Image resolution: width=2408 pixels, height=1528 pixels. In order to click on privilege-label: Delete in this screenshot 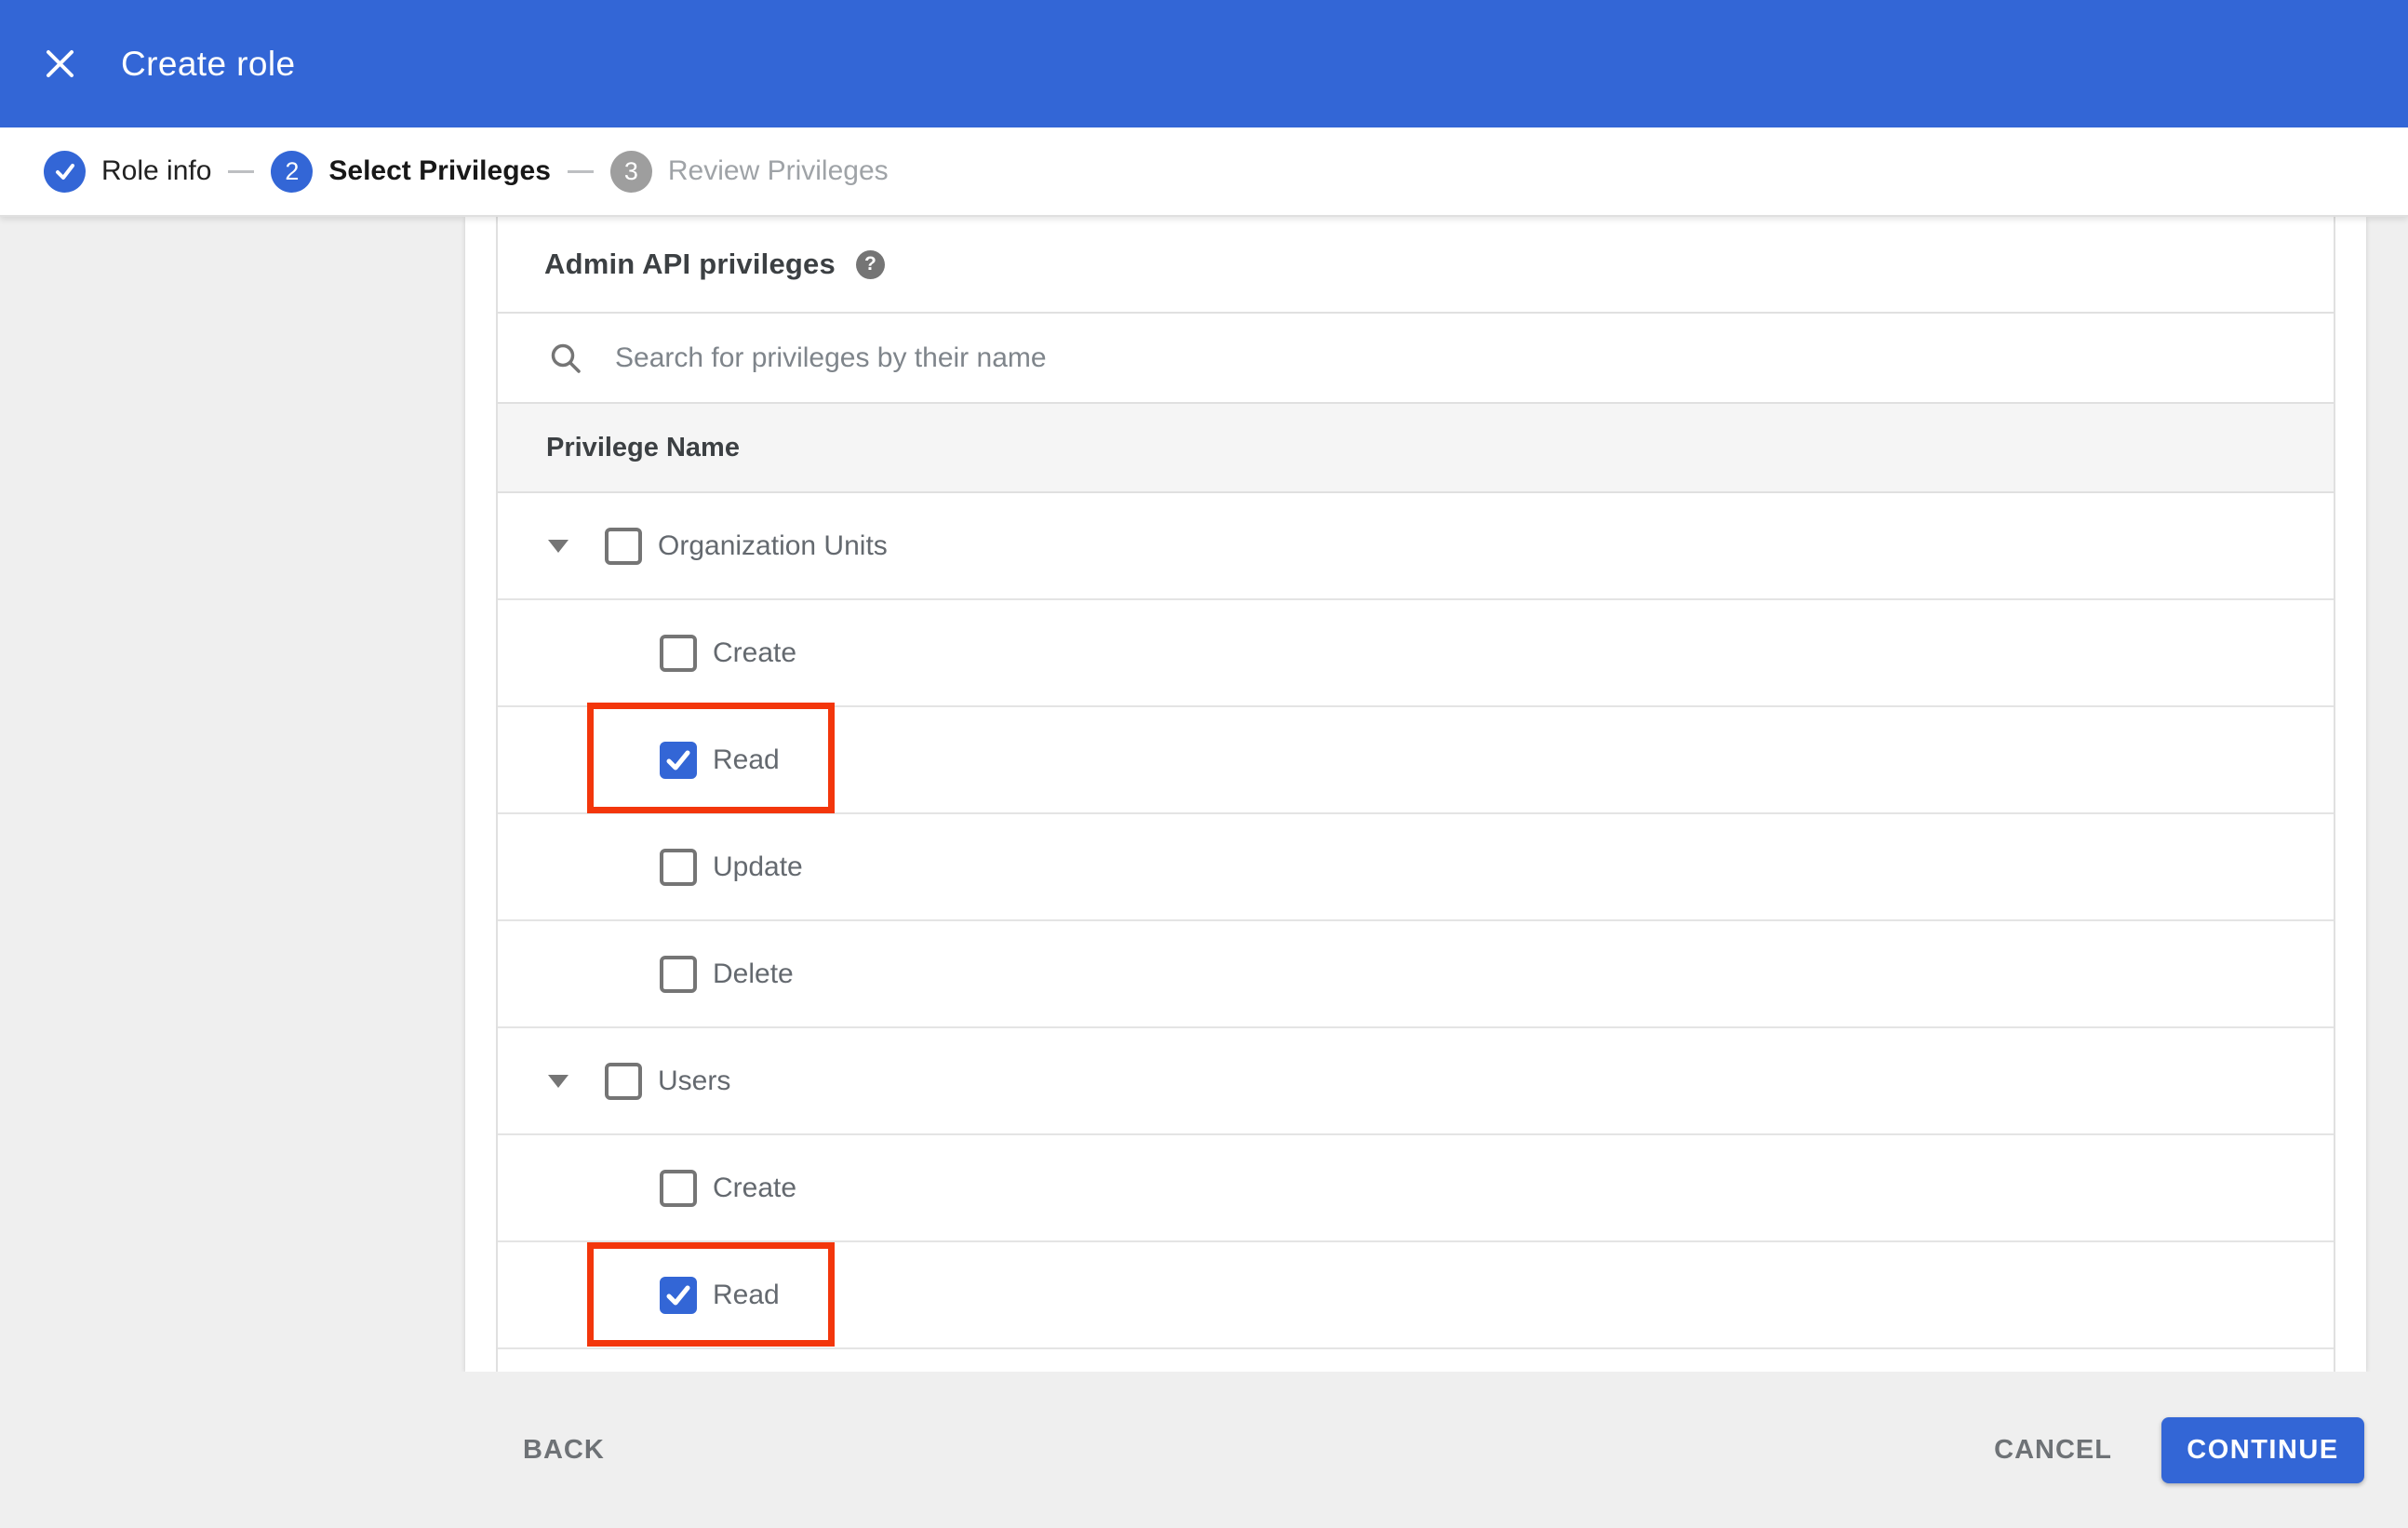, I will do `click(754, 973)`.